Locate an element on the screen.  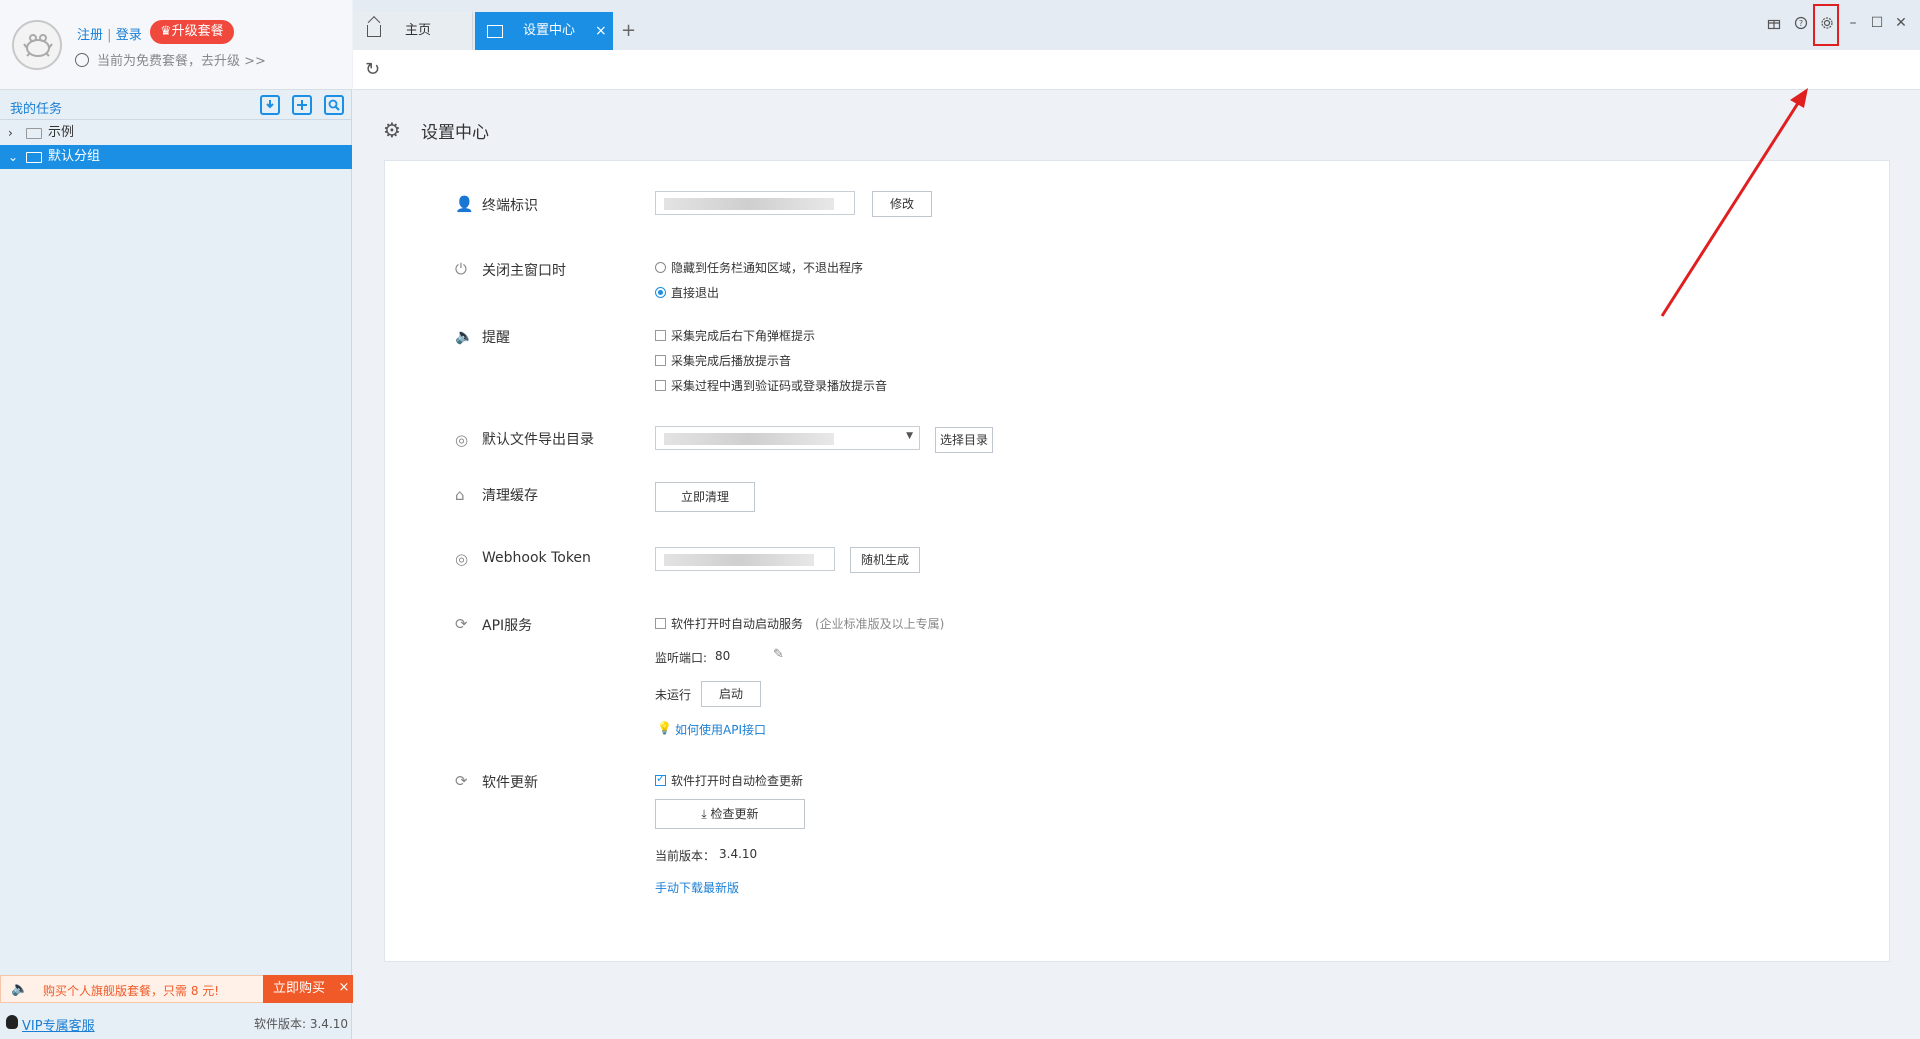
maximize-button: ☐ is located at coordinates (1877, 23).